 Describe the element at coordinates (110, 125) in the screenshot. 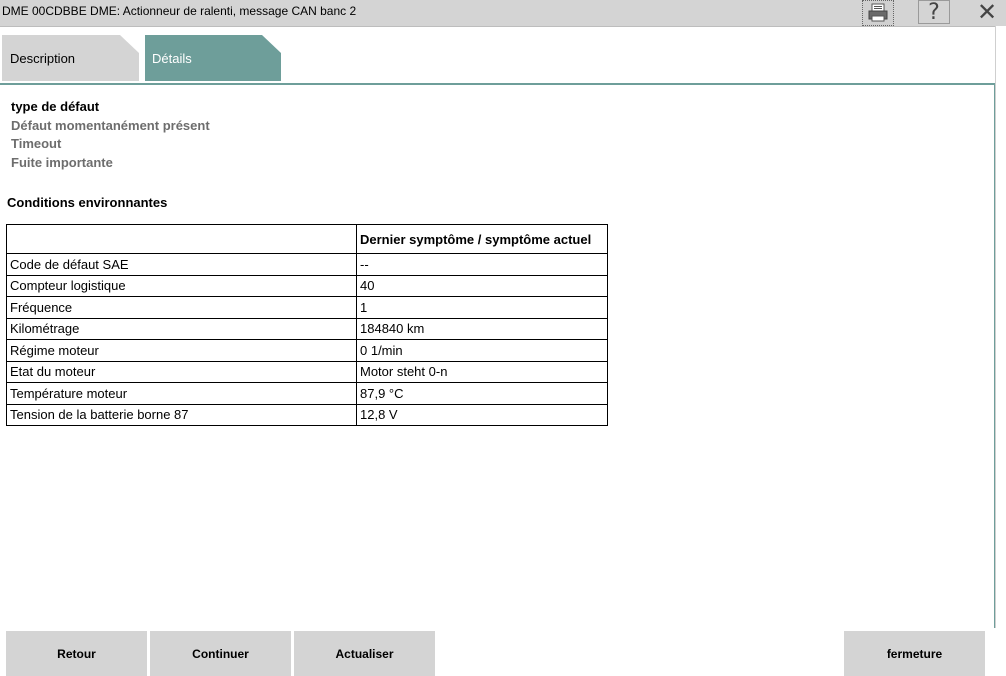

I see `fault-type-item: Défaut momentanément présent` at that location.